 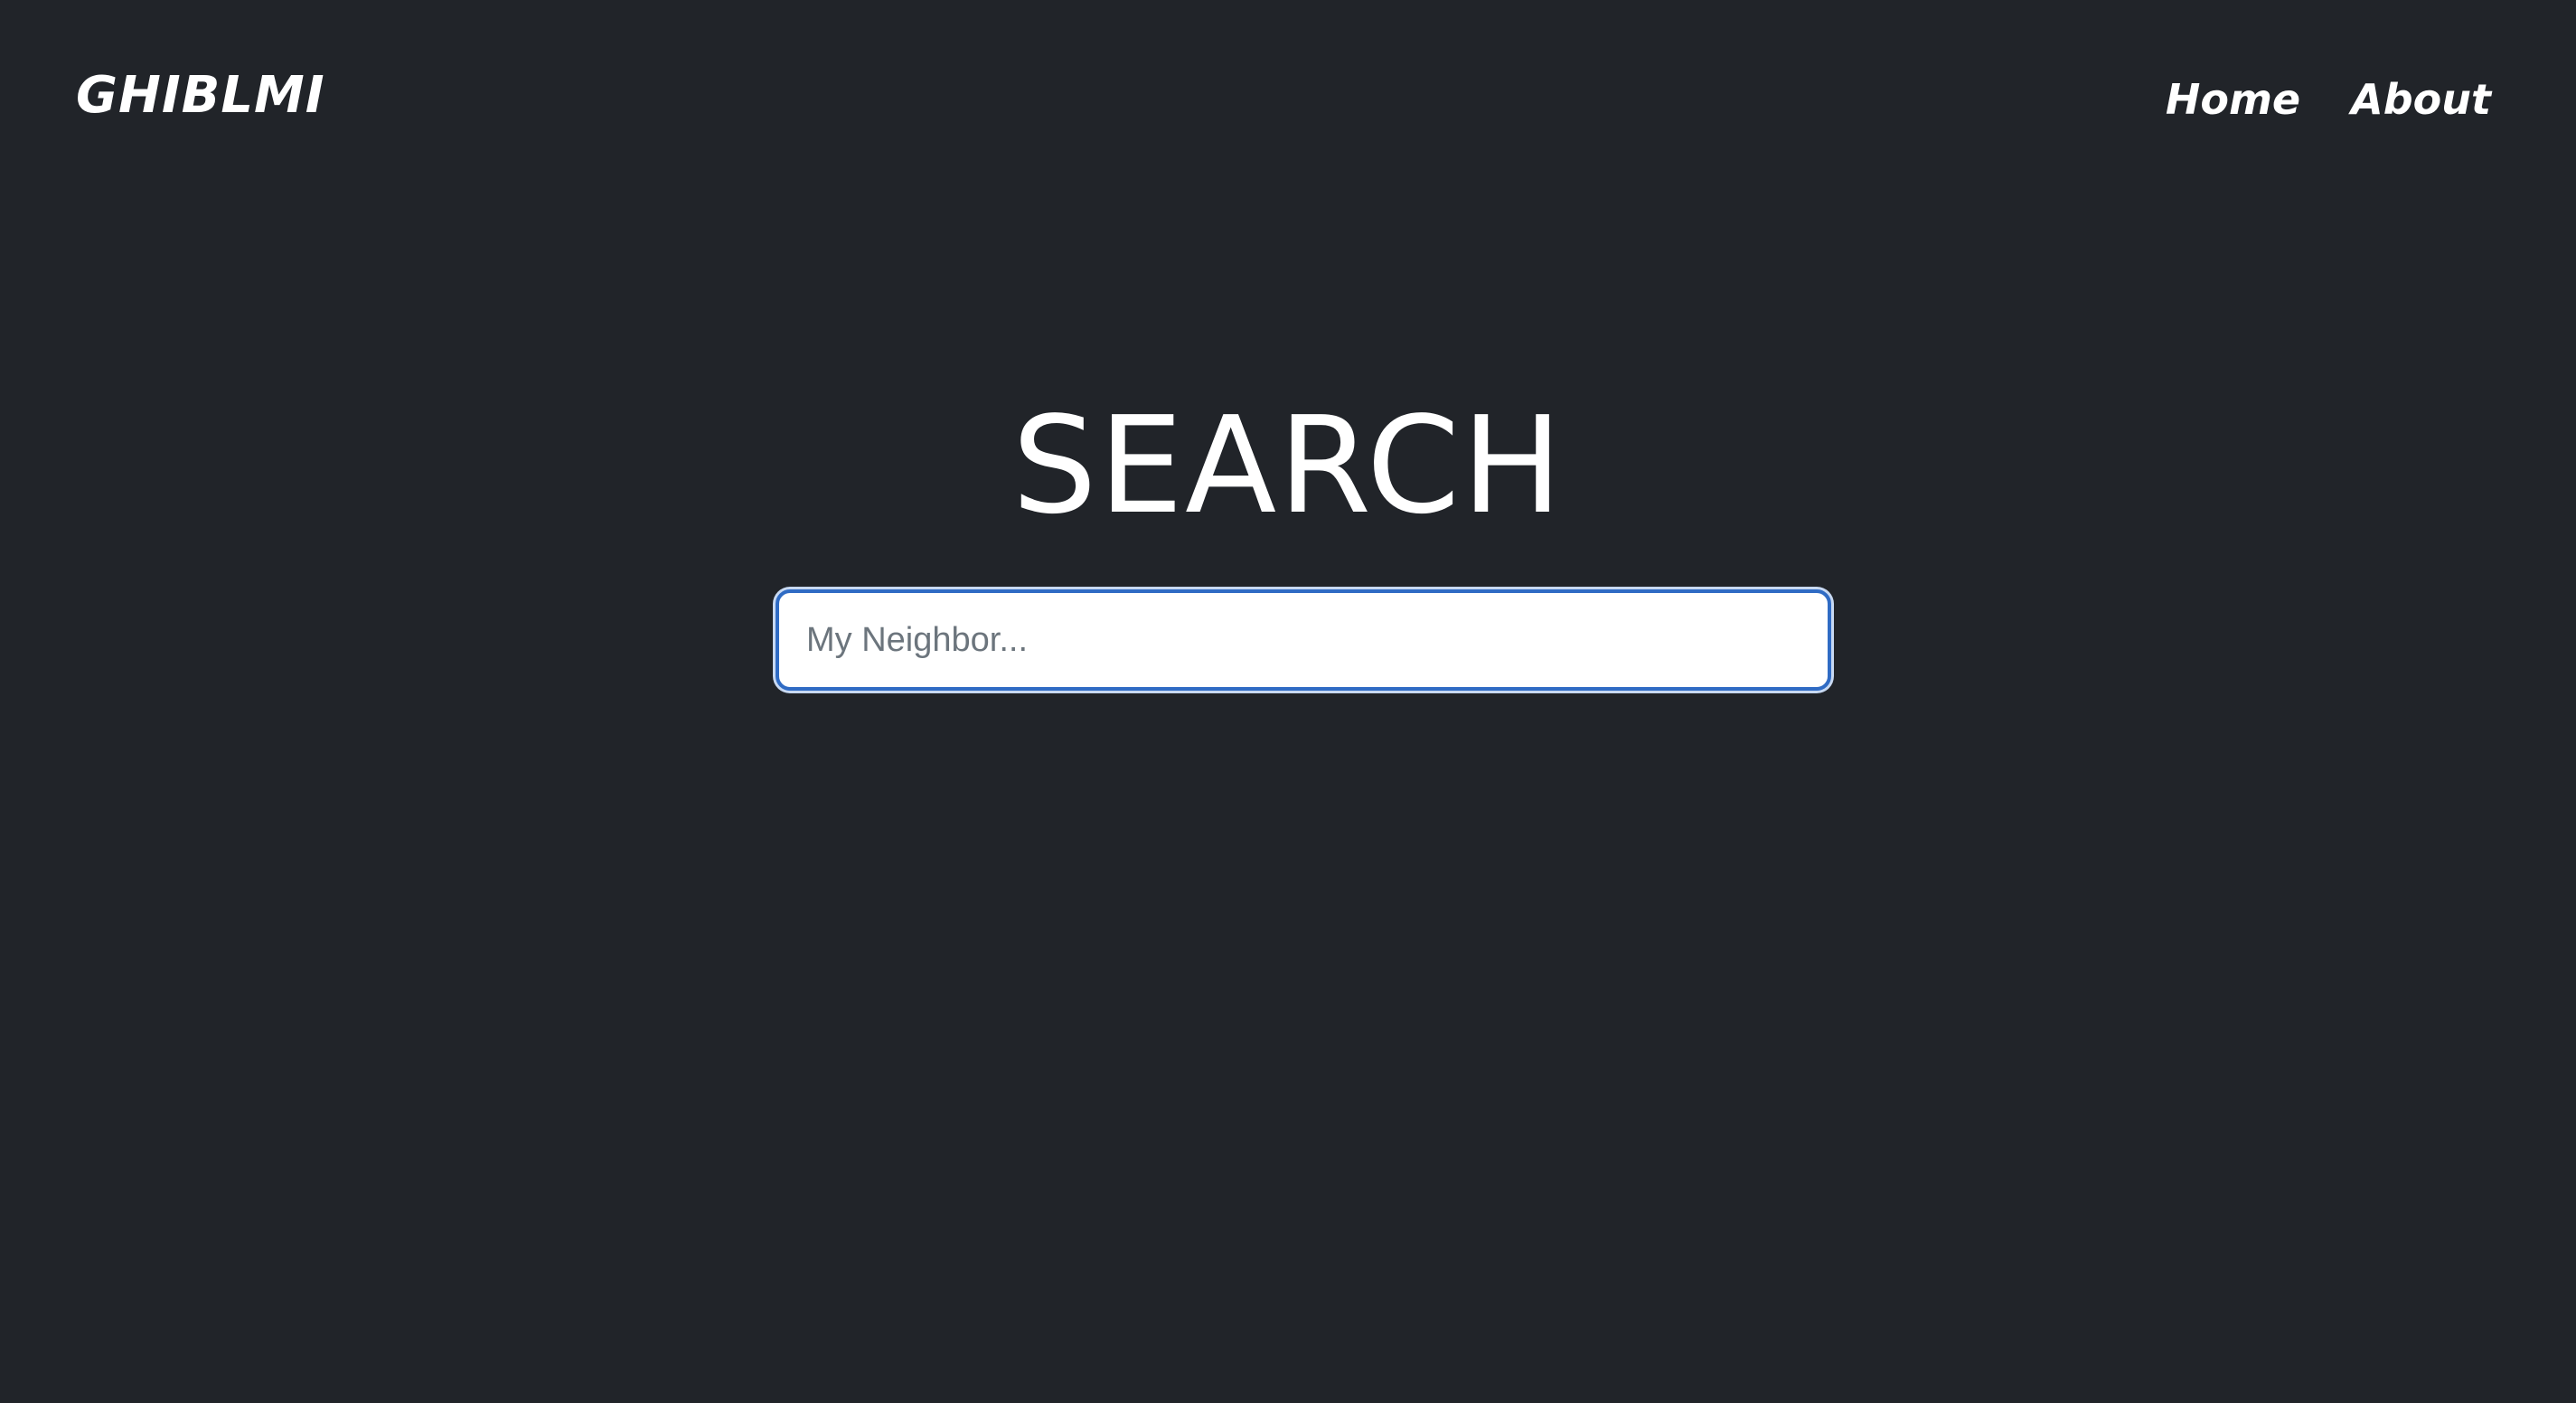 What do you see at coordinates (2328, 99) in the screenshot?
I see `nav-links: Home About` at bounding box center [2328, 99].